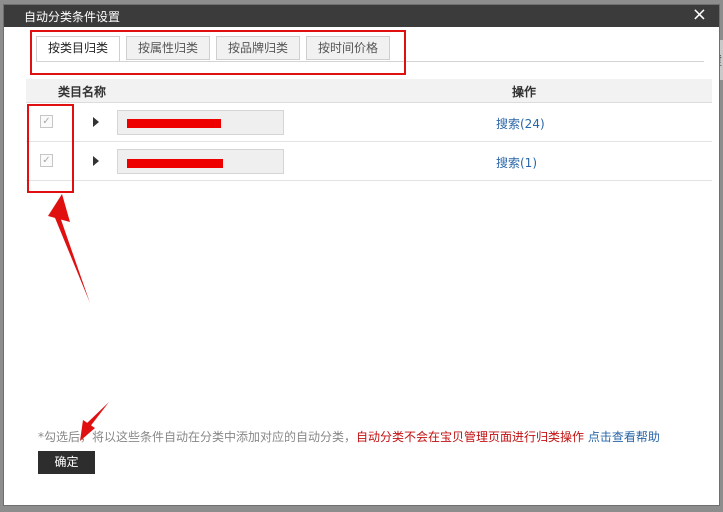  I want to click on table-row: ✓ 搜索(1), so click(369, 161).